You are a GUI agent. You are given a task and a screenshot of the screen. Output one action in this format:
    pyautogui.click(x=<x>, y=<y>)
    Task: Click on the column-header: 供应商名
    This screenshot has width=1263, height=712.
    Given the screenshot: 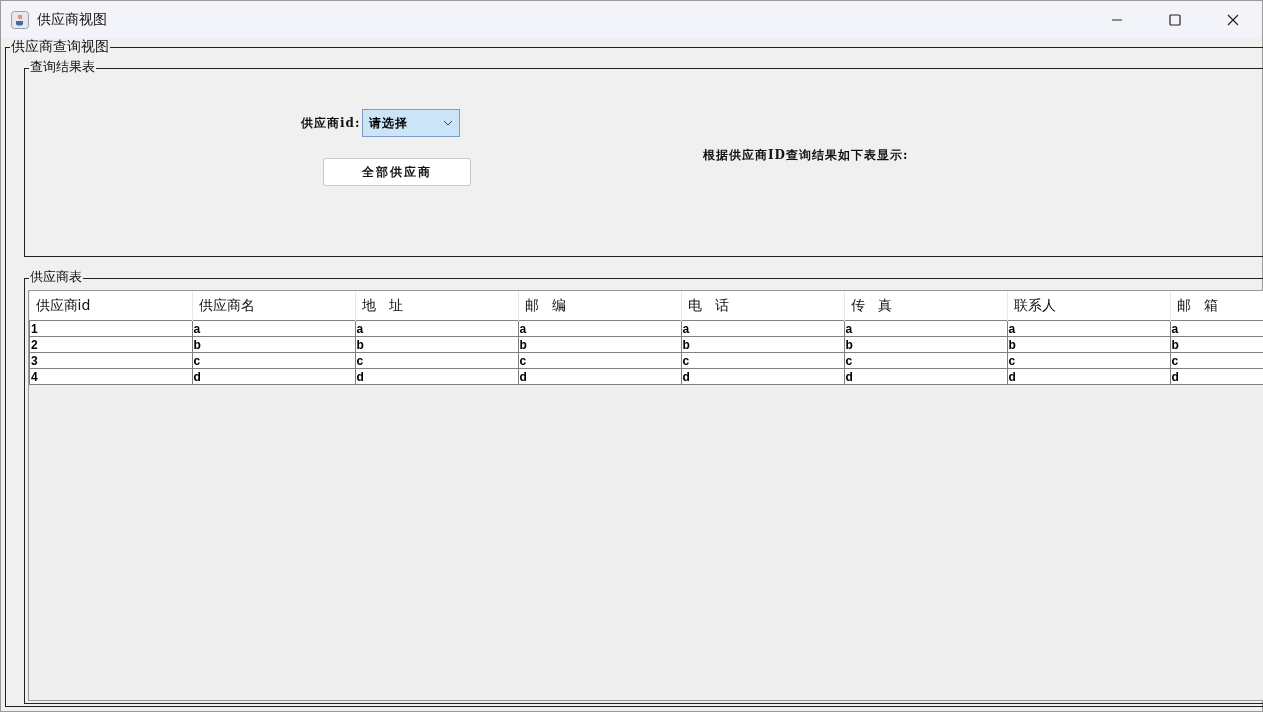 What is the action you would take?
    pyautogui.click(x=273, y=306)
    